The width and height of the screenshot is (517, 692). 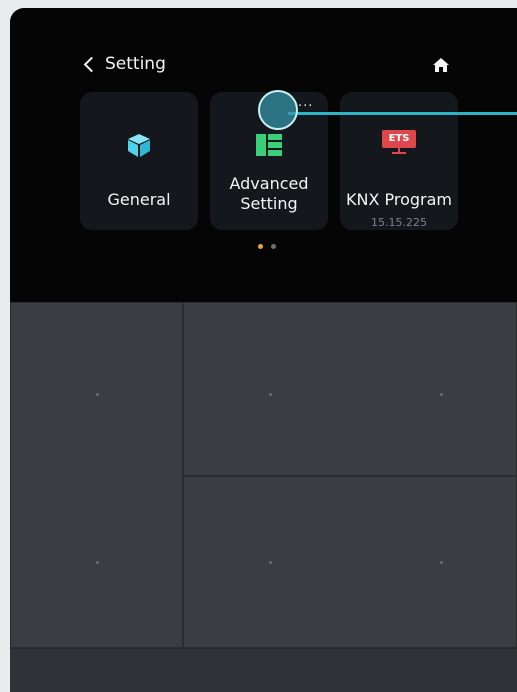 I want to click on back-label: Setting, so click(x=135, y=64).